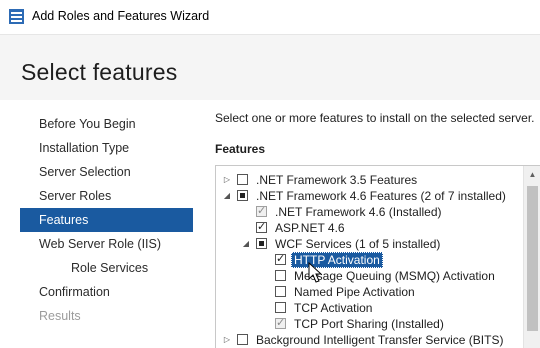  Describe the element at coordinates (310, 228) in the screenshot. I see `feature-label: ASP.NET 4.6` at that location.